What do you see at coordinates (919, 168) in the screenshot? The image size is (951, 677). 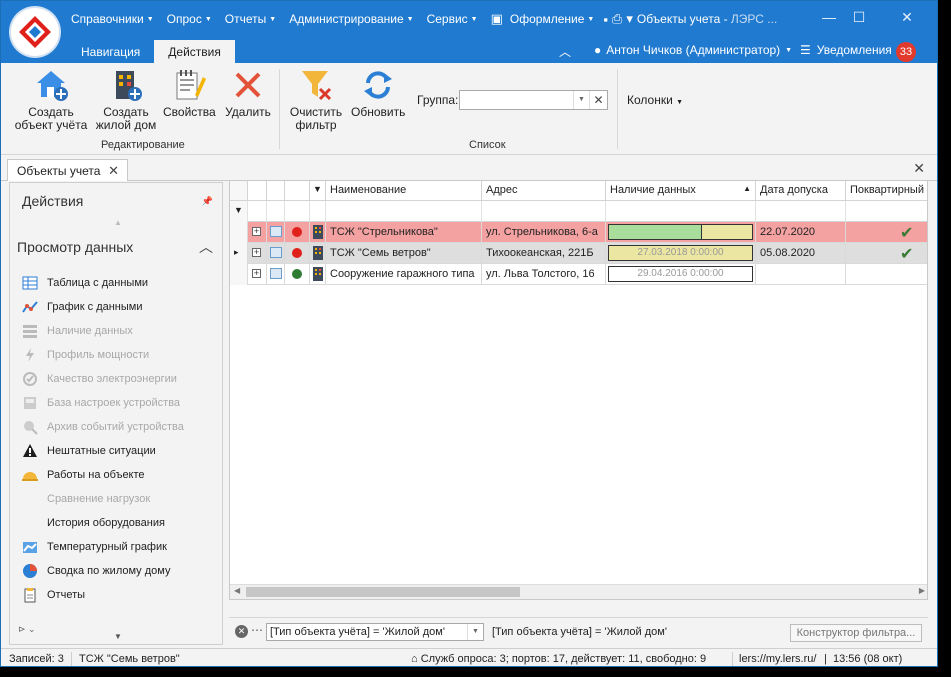 I see `close-all-icon: ✕` at bounding box center [919, 168].